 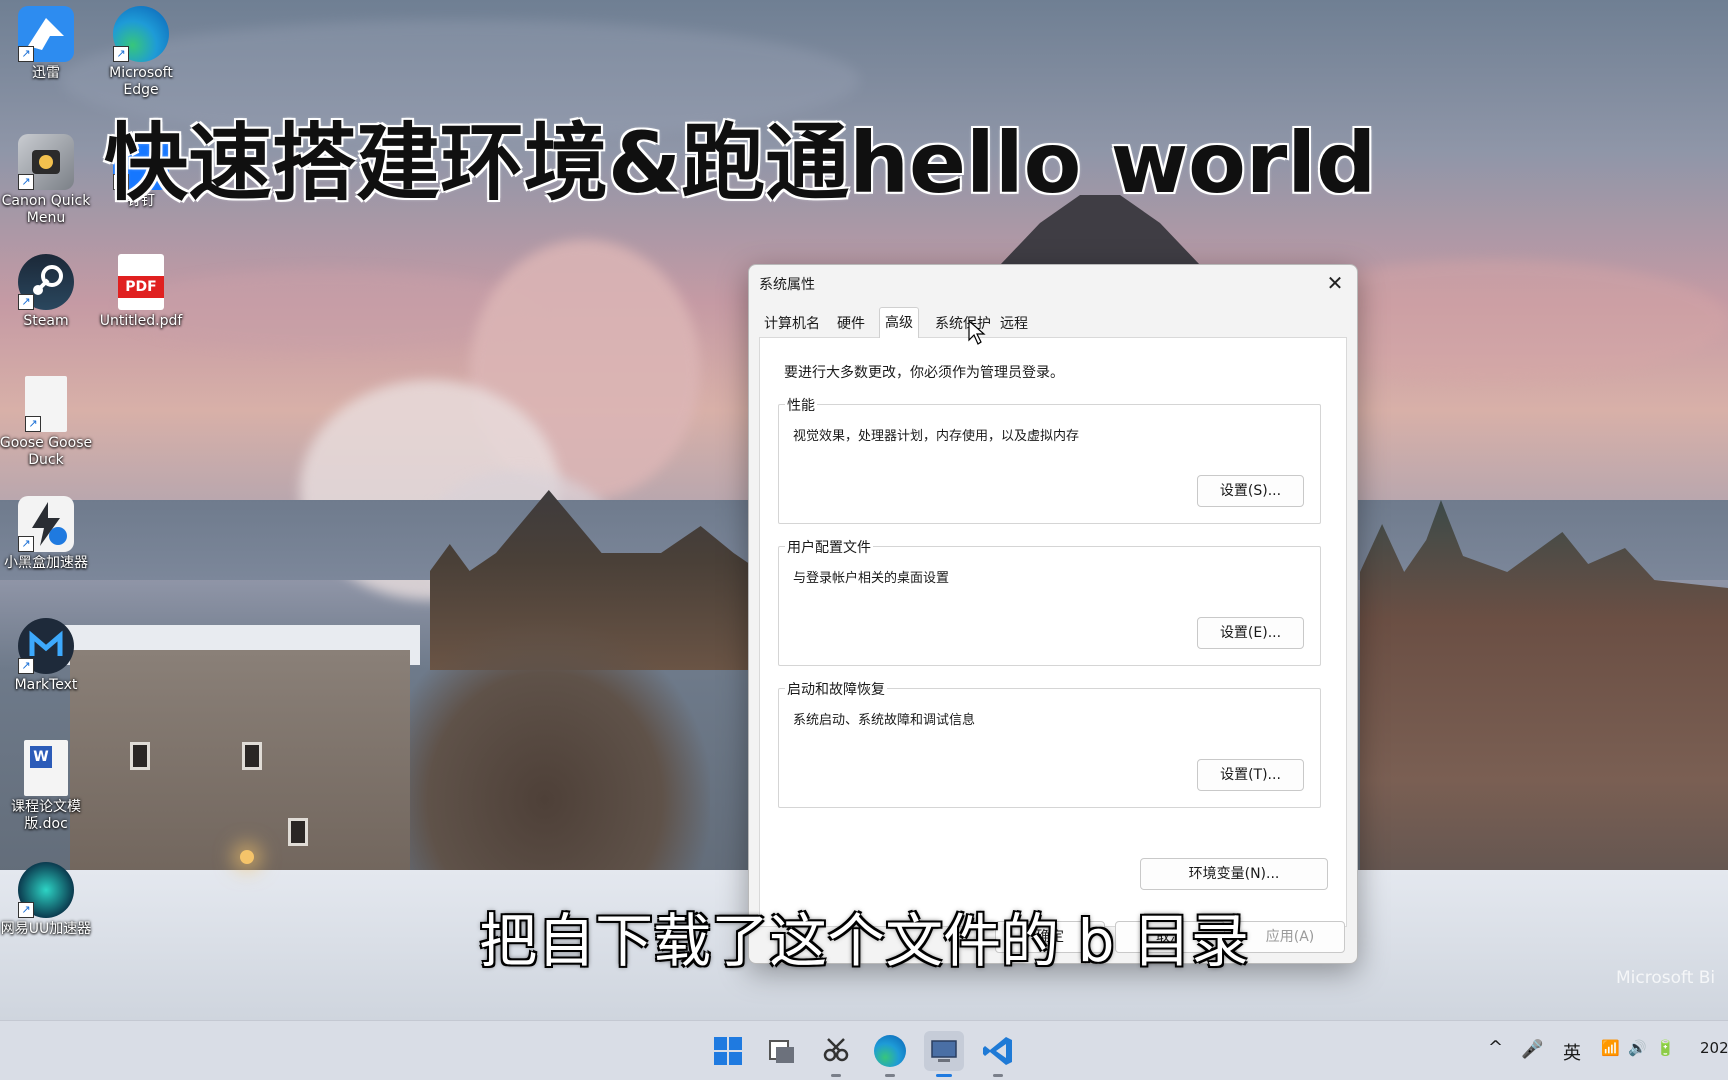 What do you see at coordinates (1053, 283) in the screenshot?
I see `dialog-titlebar: 系统属性 ✕` at bounding box center [1053, 283].